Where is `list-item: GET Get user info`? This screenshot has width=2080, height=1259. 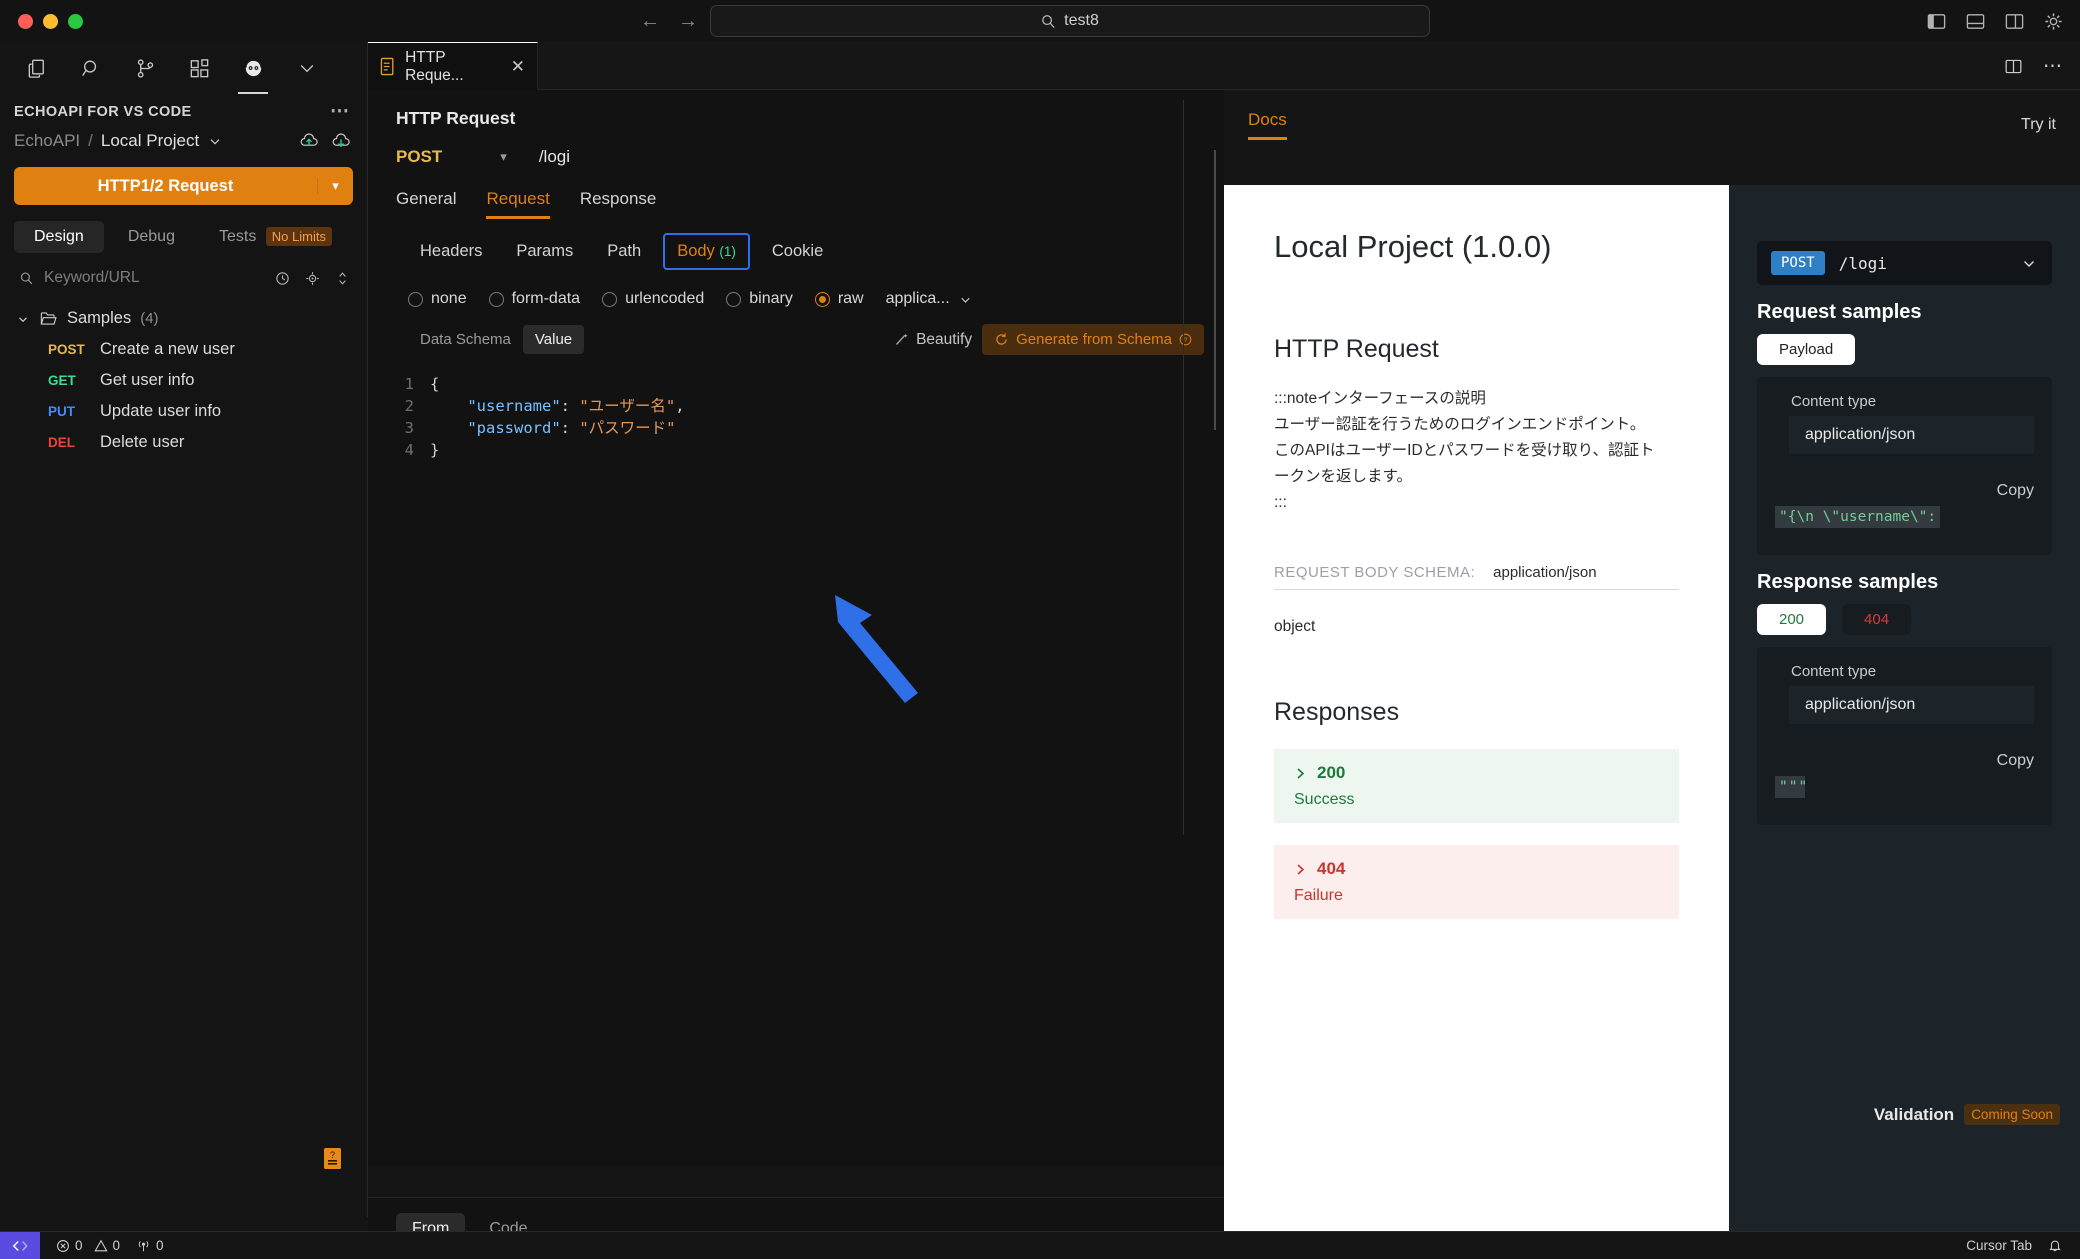
list-item: GET Get user info is located at coordinates (183, 380).